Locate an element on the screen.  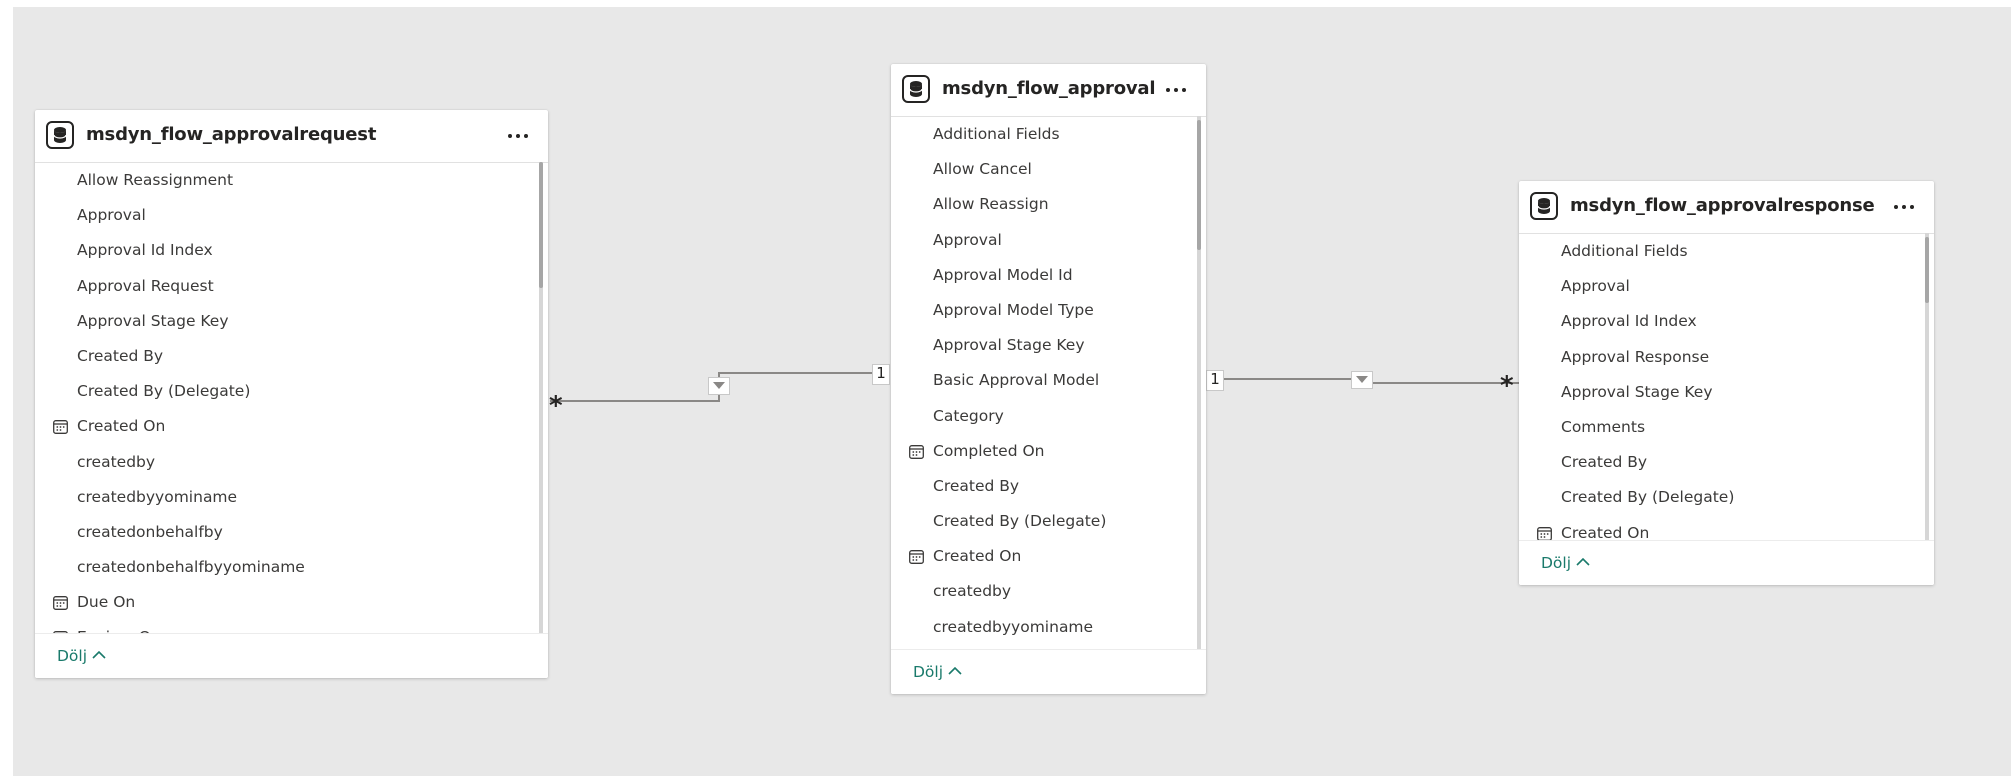
field-row: Allow Reassign is located at coordinates (1048, 203).